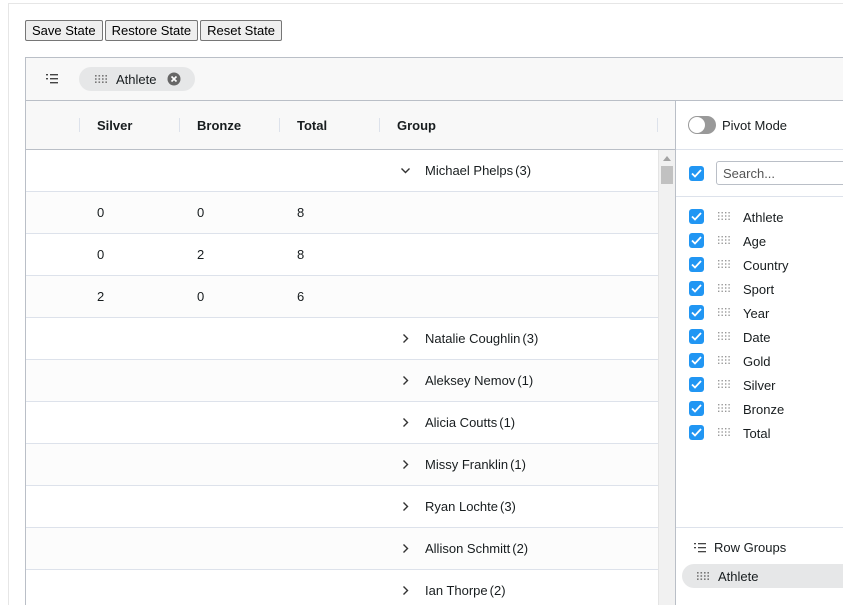 This screenshot has height=605, width=843. What do you see at coordinates (763, 217) in the screenshot?
I see `column-item-label: Athlete` at bounding box center [763, 217].